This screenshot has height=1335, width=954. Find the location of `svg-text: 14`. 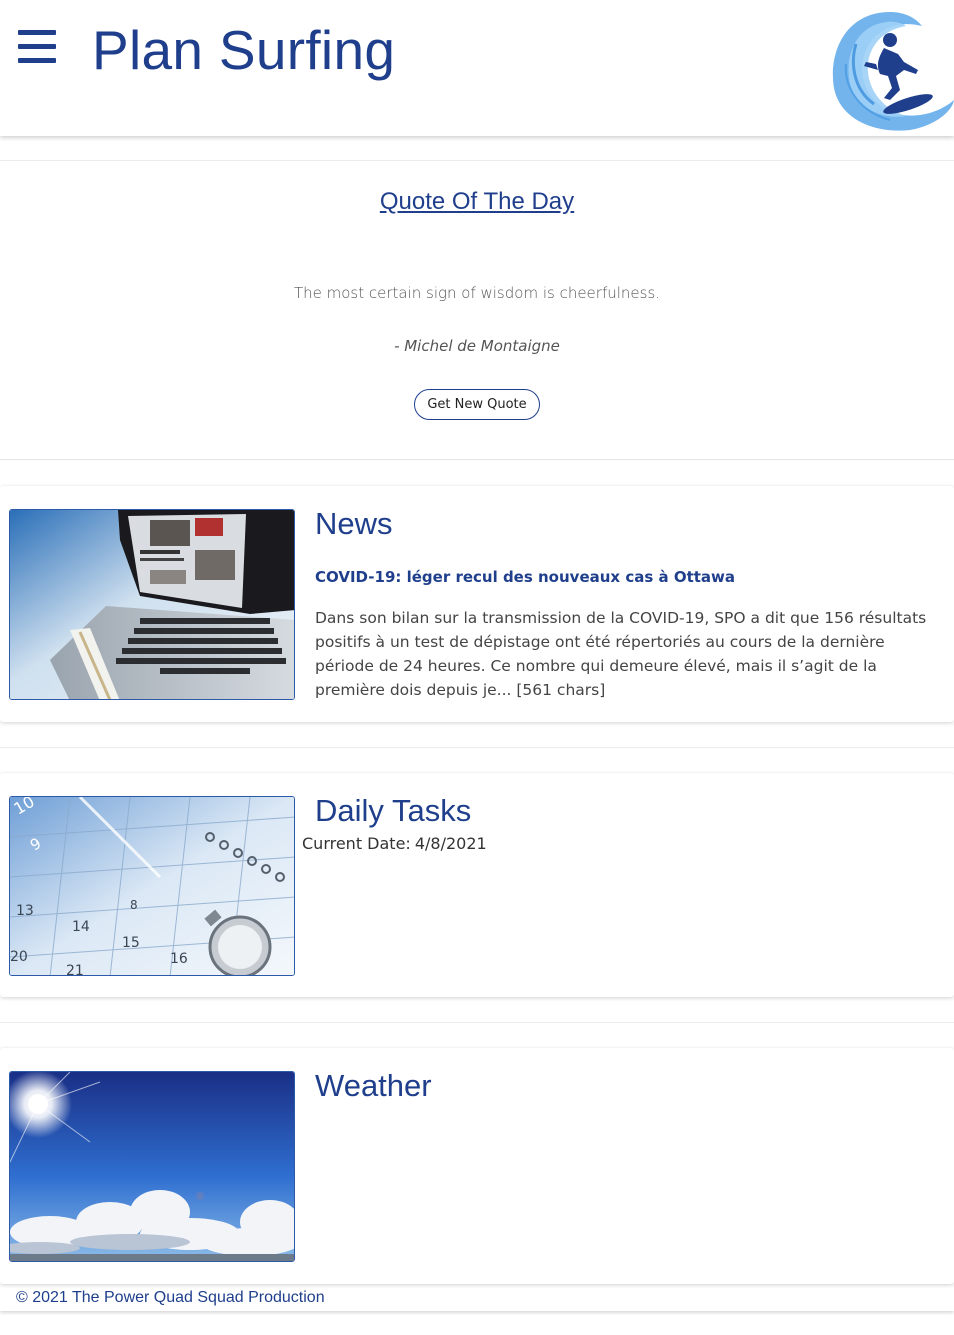

svg-text: 14 is located at coordinates (81, 927).